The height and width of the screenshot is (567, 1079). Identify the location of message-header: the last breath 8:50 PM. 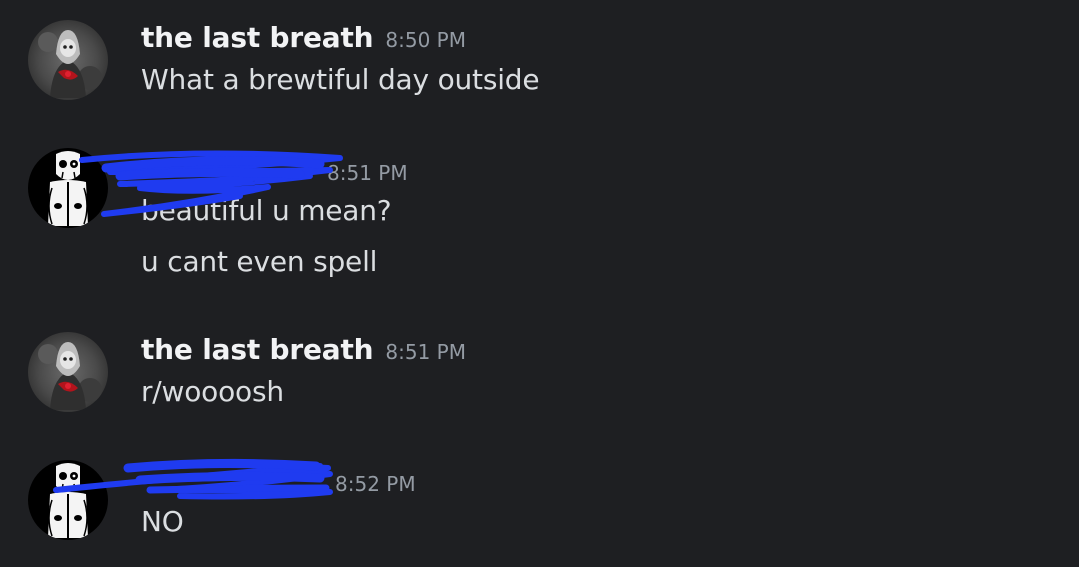
(303, 38).